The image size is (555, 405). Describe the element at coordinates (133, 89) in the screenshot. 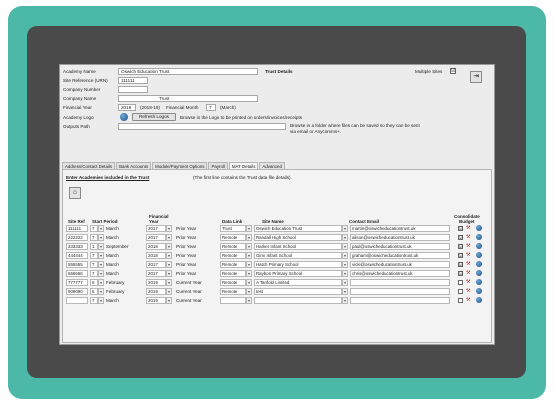

I see `company-number-field` at that location.